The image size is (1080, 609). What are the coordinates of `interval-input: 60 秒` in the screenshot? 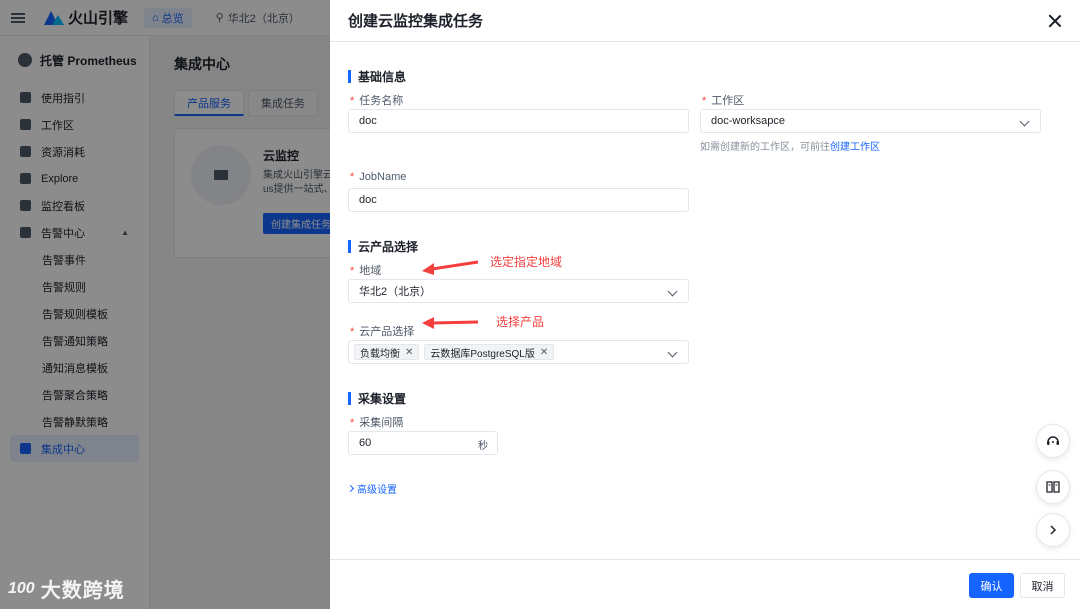 It's located at (423, 443).